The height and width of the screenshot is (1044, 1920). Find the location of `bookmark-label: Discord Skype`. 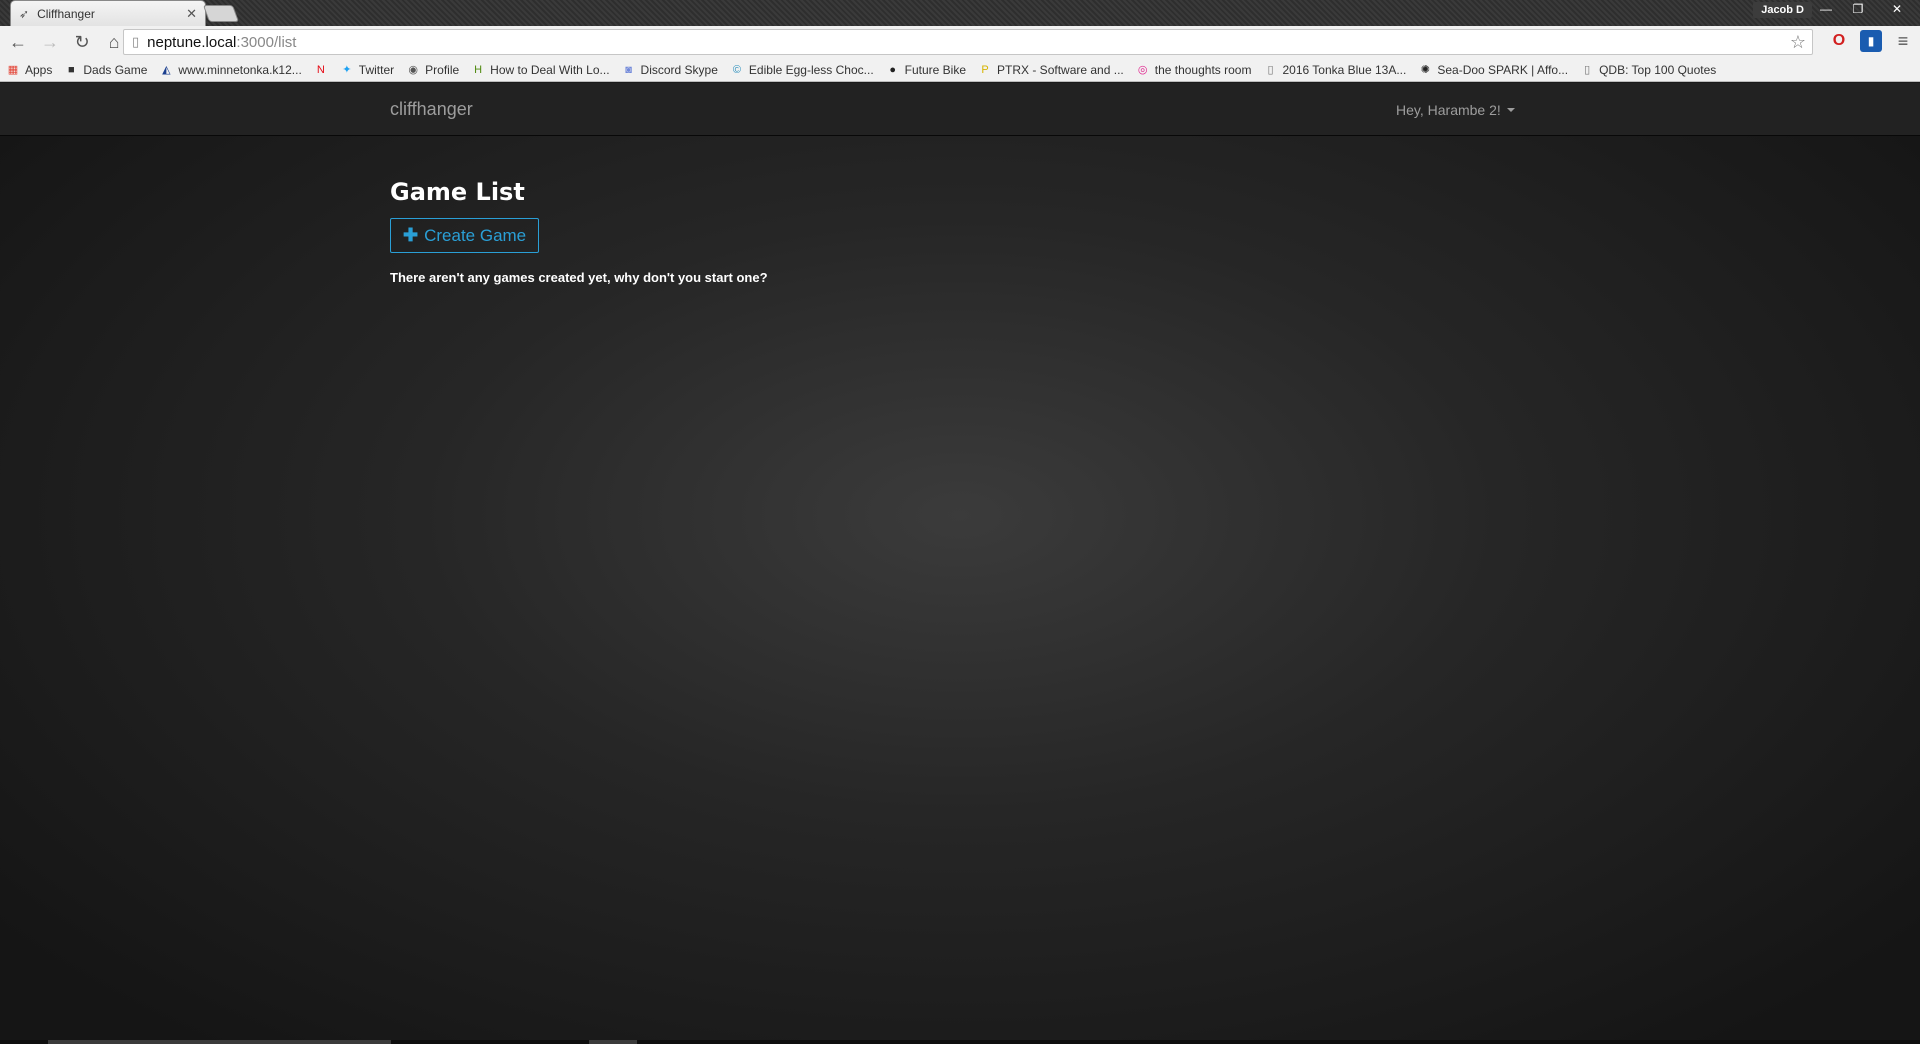

bookmark-label: Discord Skype is located at coordinates (679, 69).